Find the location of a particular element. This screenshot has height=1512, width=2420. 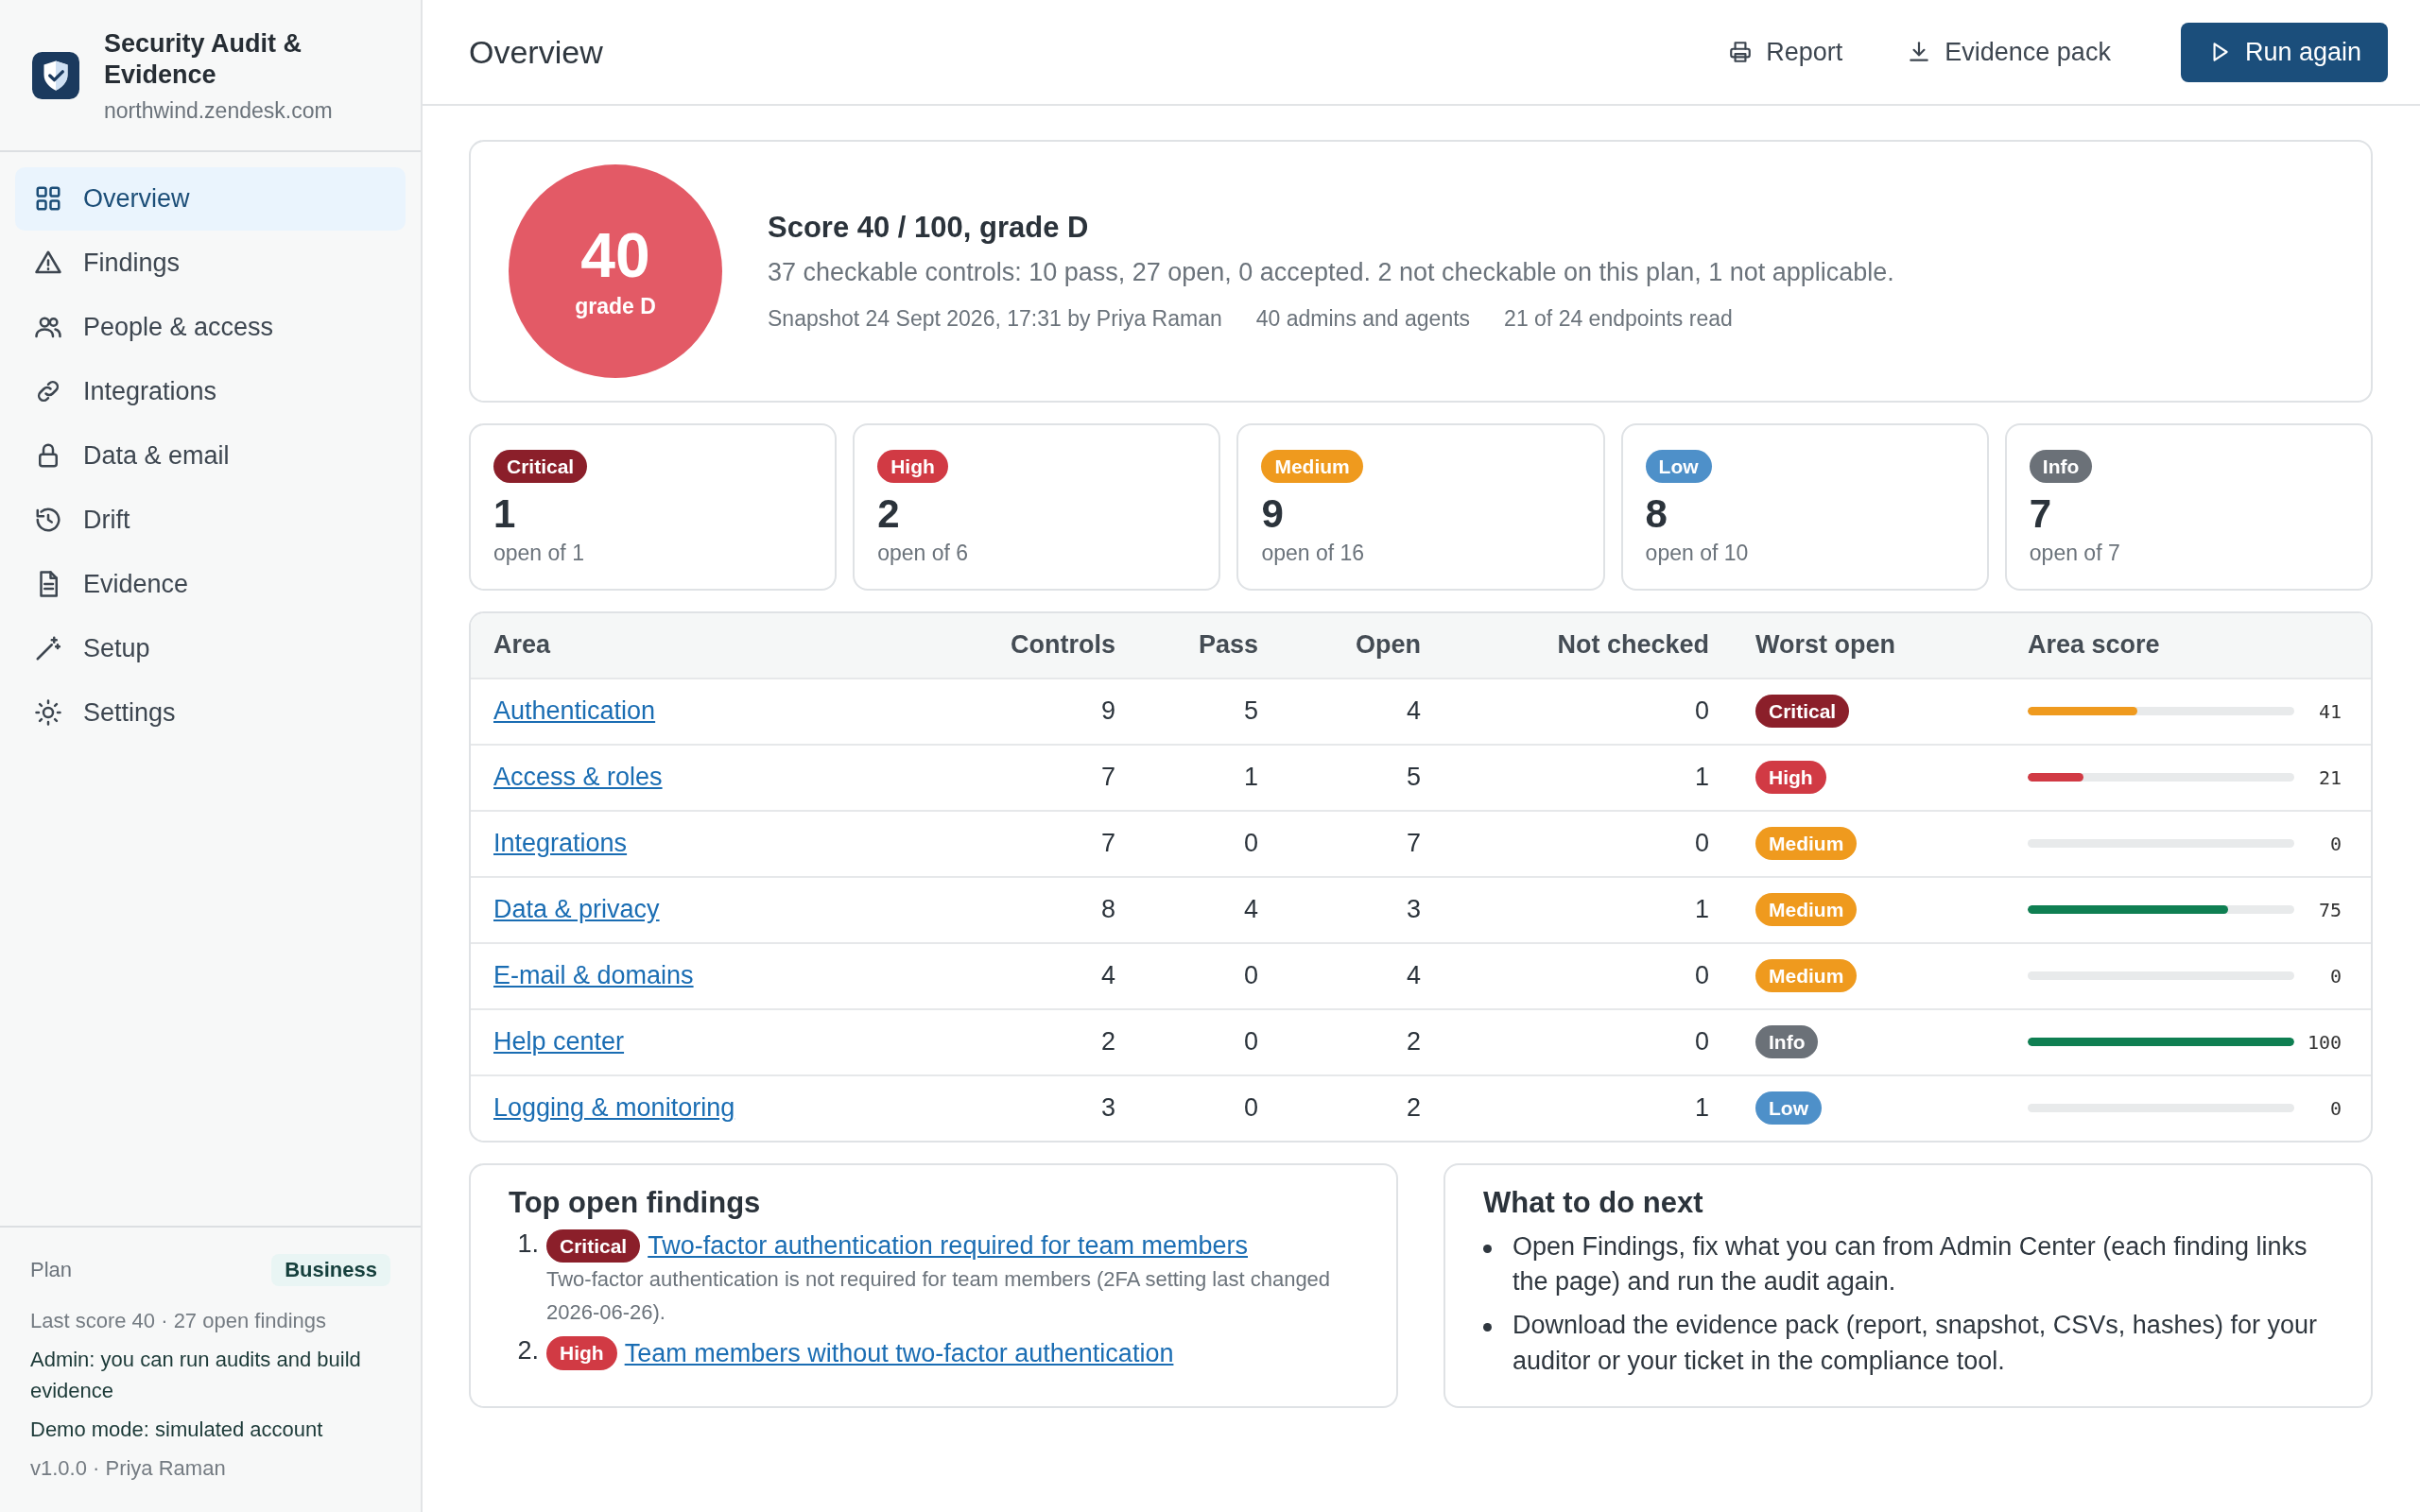

area-link: Logging & monitoring is located at coordinates (614, 1108).